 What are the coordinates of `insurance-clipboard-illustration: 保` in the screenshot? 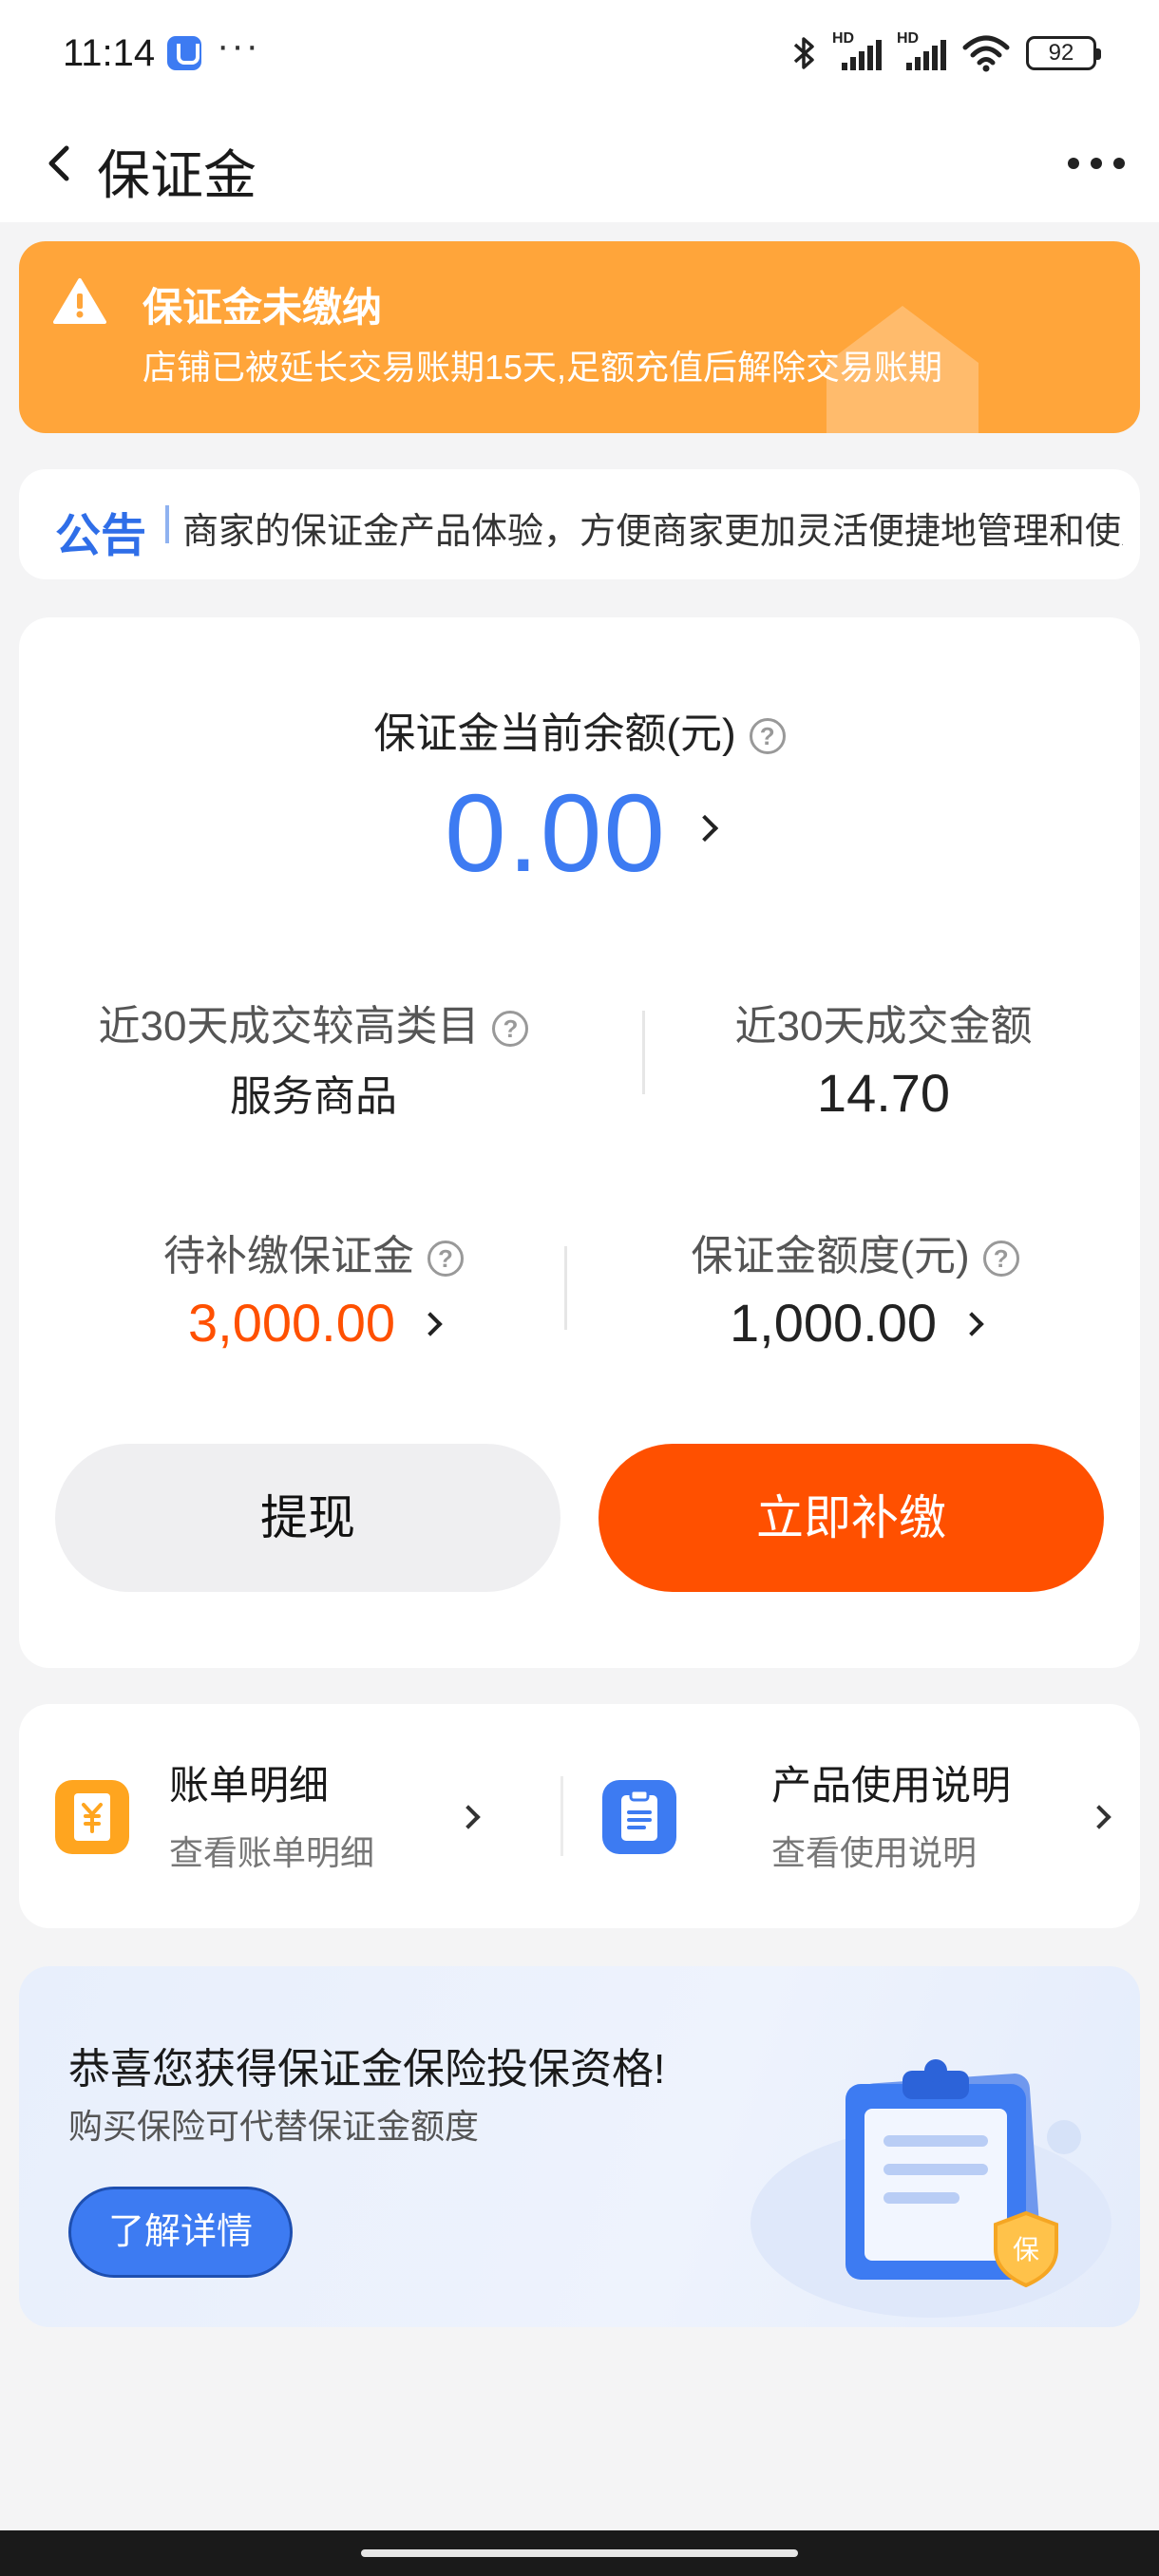 It's located at (931, 2188).